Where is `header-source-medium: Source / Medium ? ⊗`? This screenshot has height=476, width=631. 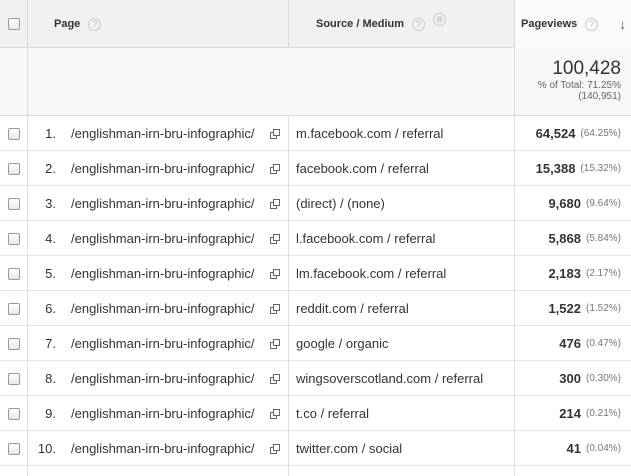 header-source-medium: Source / Medium ? ⊗ is located at coordinates (402, 24).